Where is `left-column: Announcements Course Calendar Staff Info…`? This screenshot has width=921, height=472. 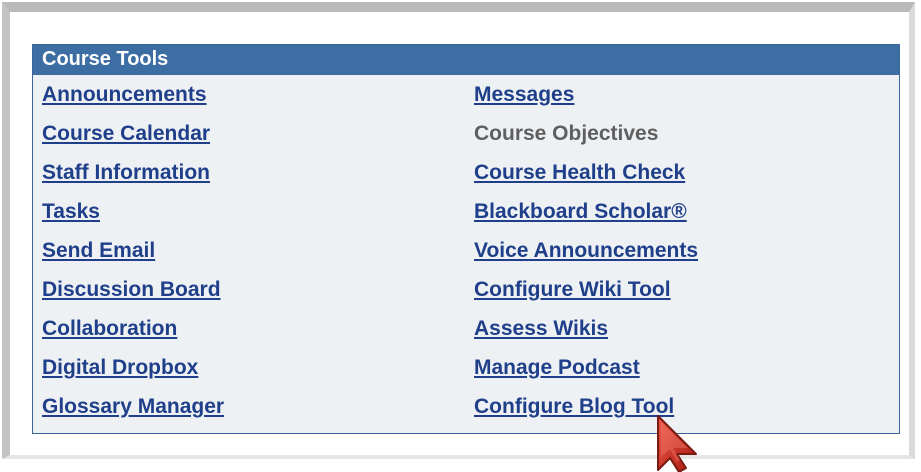 left-column: Announcements Course Calendar Staff Info… is located at coordinates (133, 250).